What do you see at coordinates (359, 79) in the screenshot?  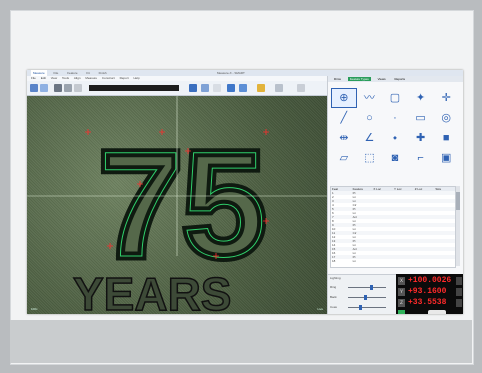 I see `tab-feature-types: Feature Types` at bounding box center [359, 79].